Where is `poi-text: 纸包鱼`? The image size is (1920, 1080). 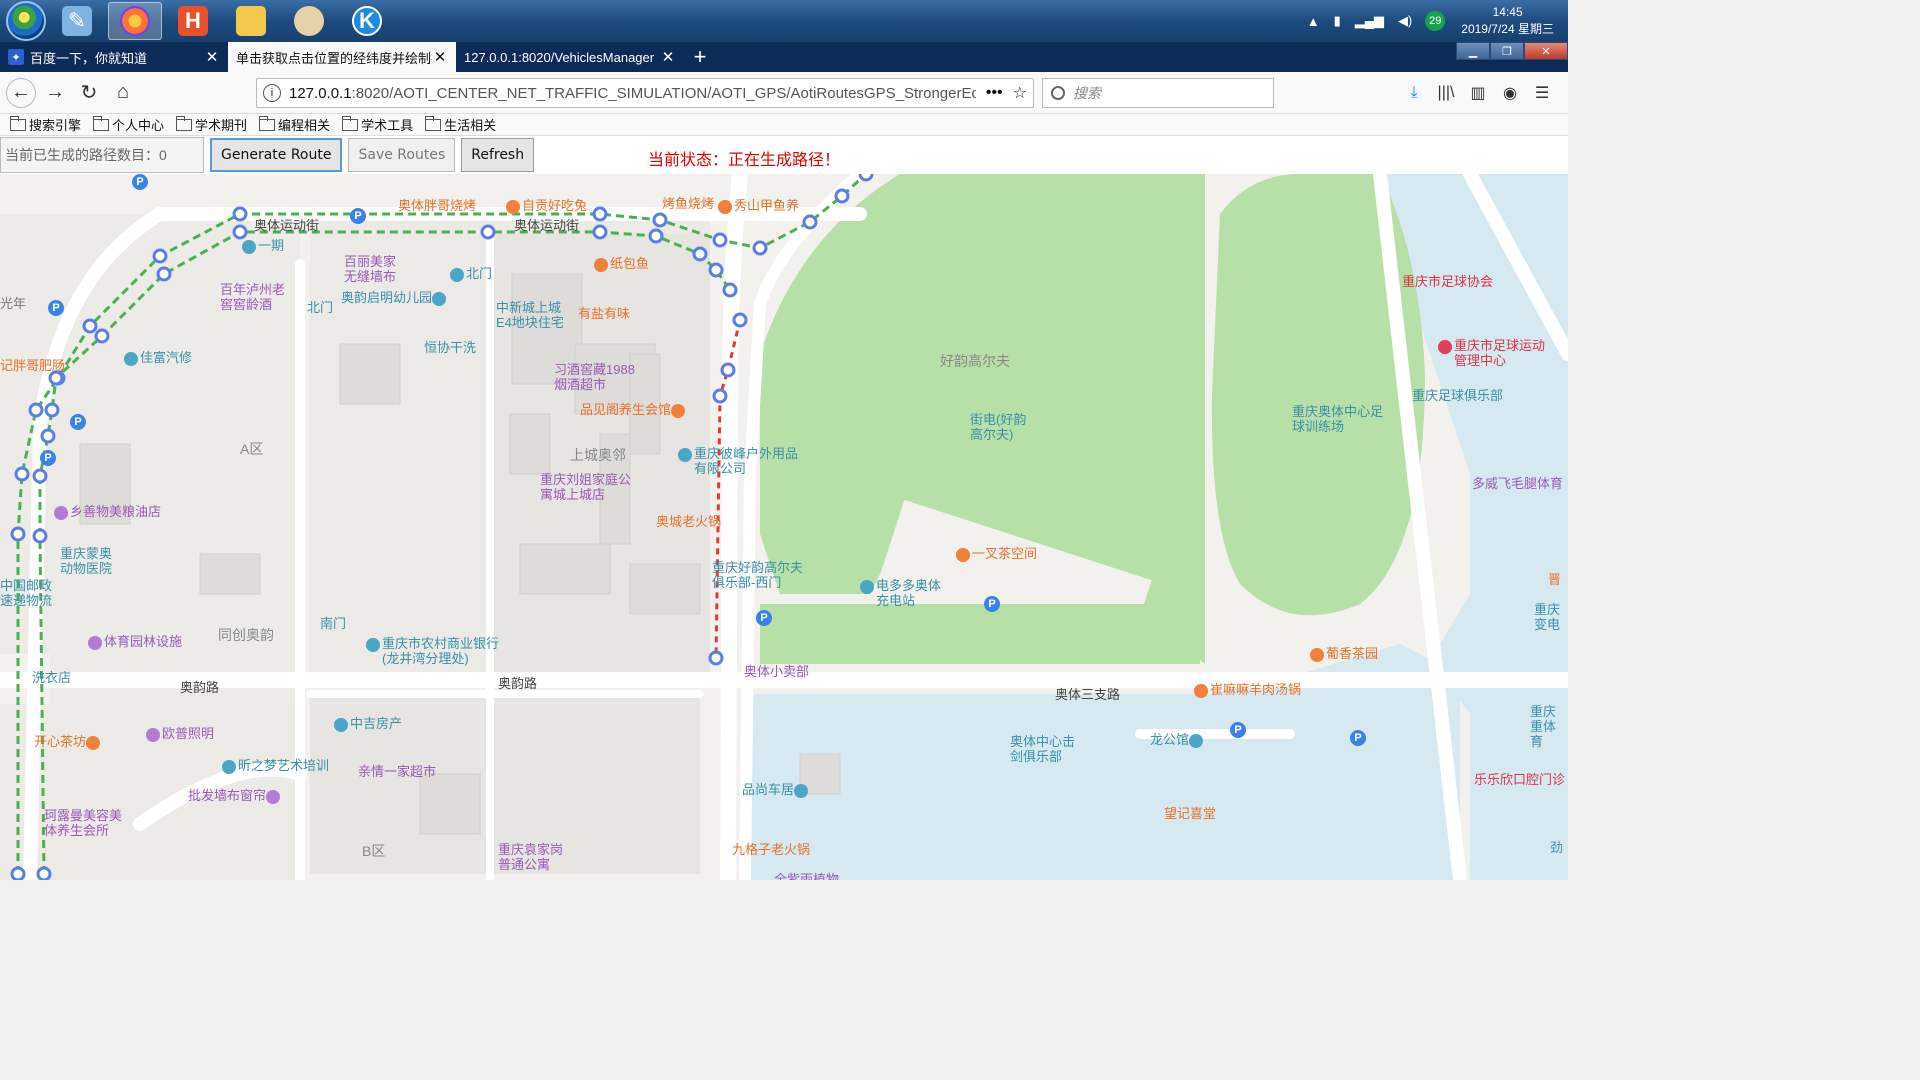 poi-text: 纸包鱼 is located at coordinates (629, 263).